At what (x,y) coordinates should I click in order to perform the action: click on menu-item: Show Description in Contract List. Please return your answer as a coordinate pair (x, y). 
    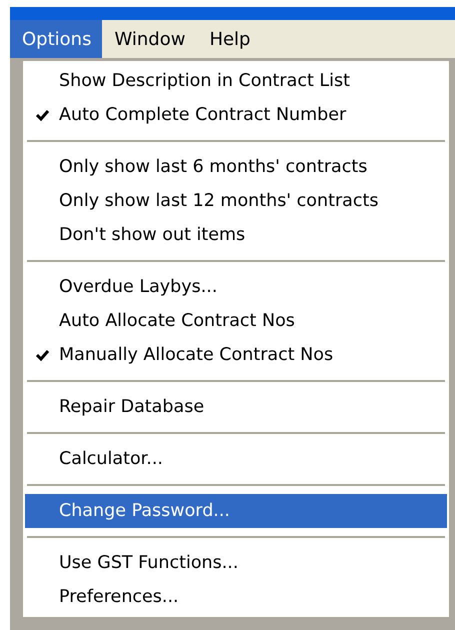
    Looking at the image, I should click on (236, 81).